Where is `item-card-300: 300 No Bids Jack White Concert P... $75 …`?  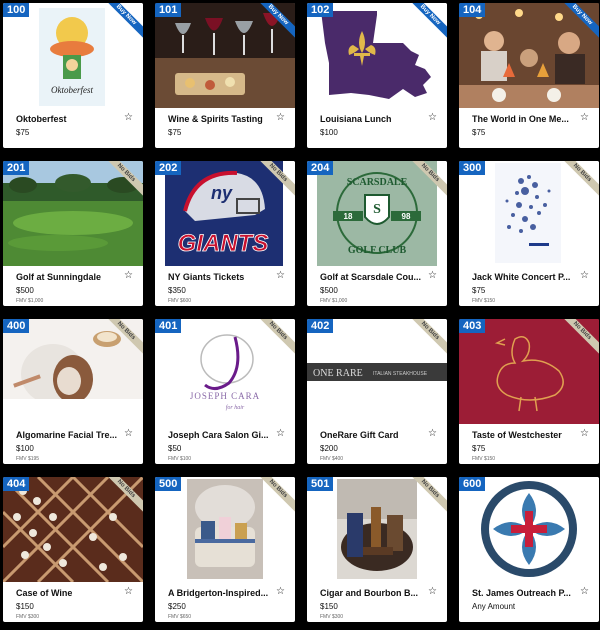 item-card-300: 300 No Bids Jack White Concert P... $75 … is located at coordinates (529, 233).